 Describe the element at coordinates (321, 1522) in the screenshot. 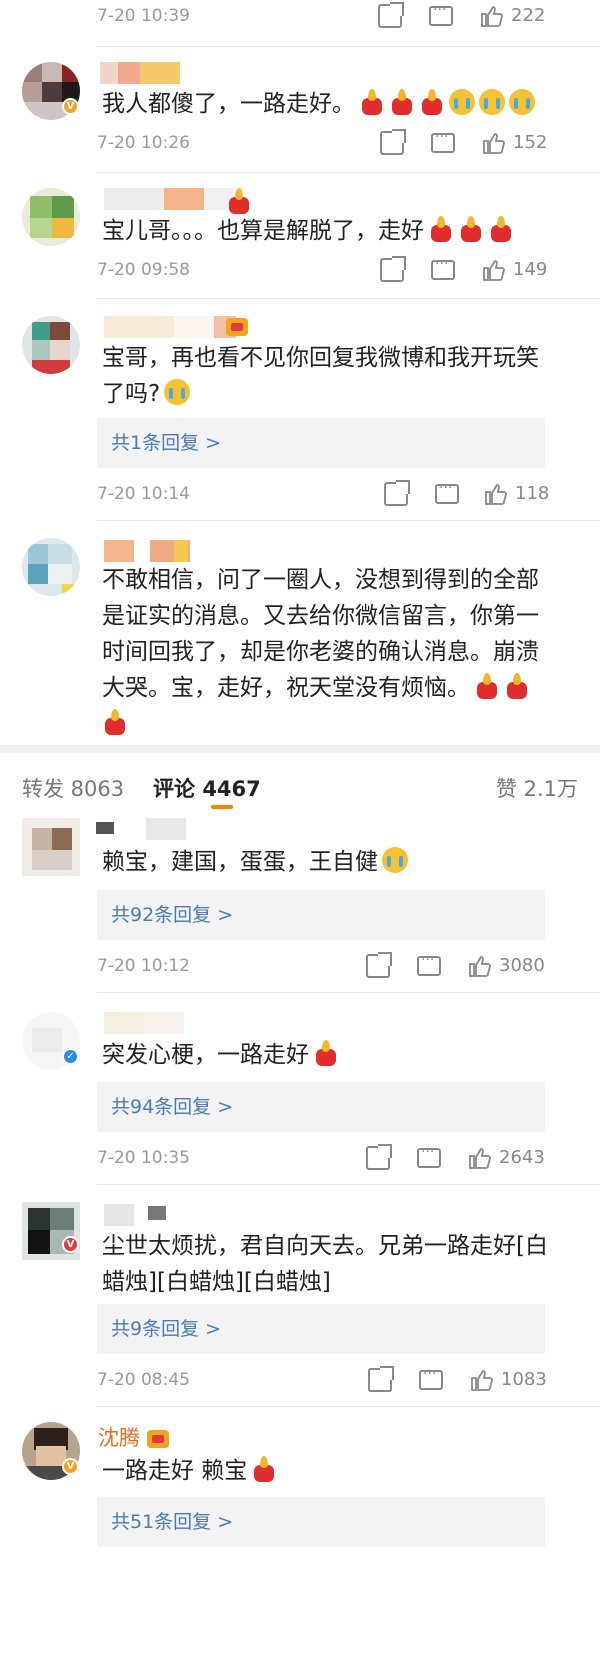

I see `replies-link: 共51条回复 >` at that location.